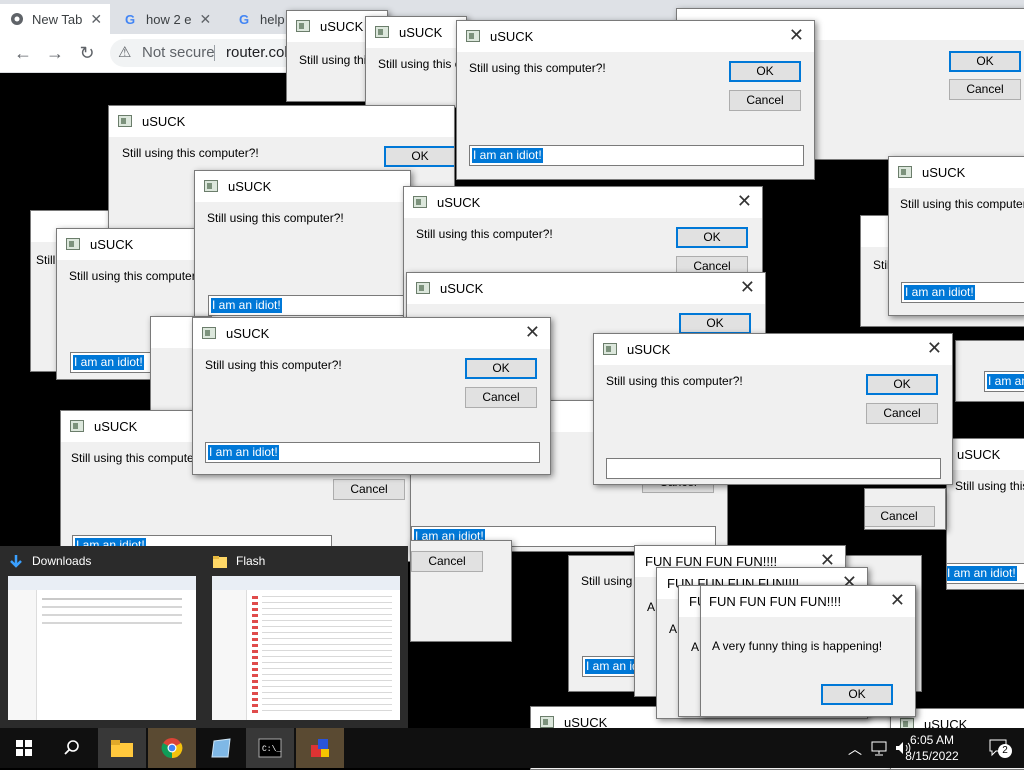 The height and width of the screenshot is (770, 1024). Describe the element at coordinates (130, 19) in the screenshot. I see `svg-text: G` at that location.